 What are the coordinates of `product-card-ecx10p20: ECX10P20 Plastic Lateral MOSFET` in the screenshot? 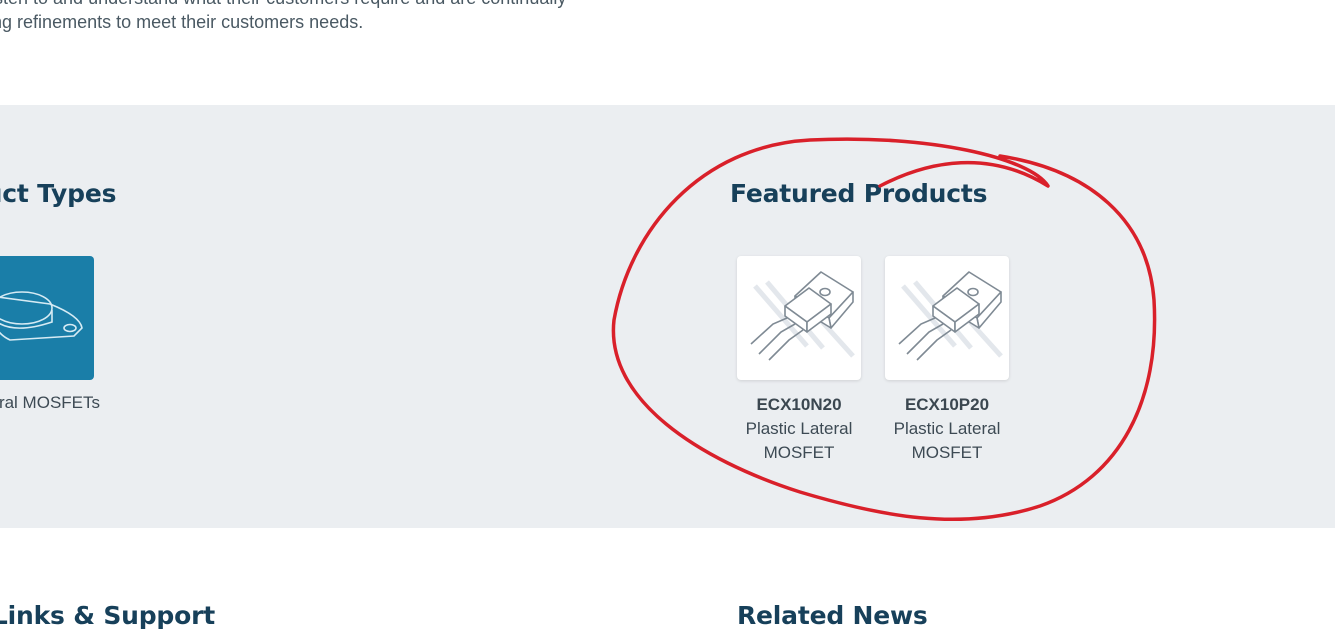 It's located at (947, 360).